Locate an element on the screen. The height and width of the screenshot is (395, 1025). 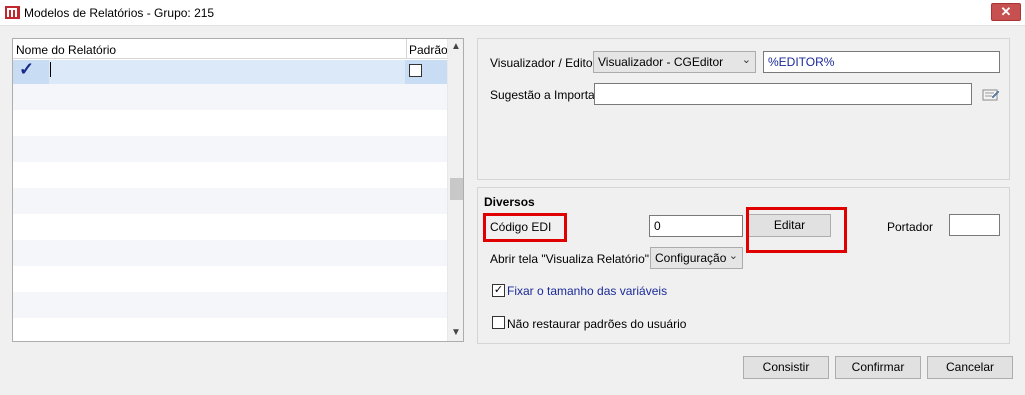
scroll-thumb is located at coordinates (456, 189).